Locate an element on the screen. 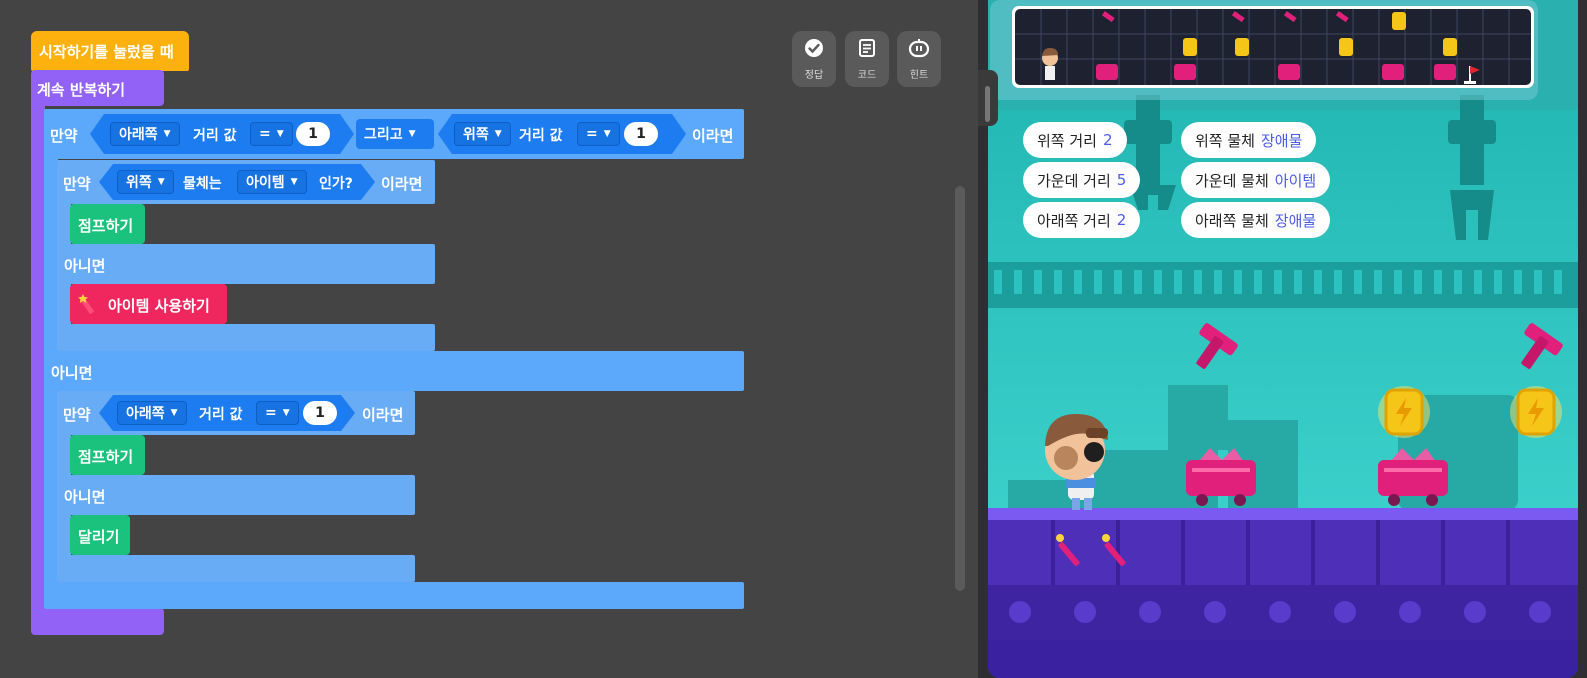  run-block-label: 달리기 is located at coordinates (99, 537).